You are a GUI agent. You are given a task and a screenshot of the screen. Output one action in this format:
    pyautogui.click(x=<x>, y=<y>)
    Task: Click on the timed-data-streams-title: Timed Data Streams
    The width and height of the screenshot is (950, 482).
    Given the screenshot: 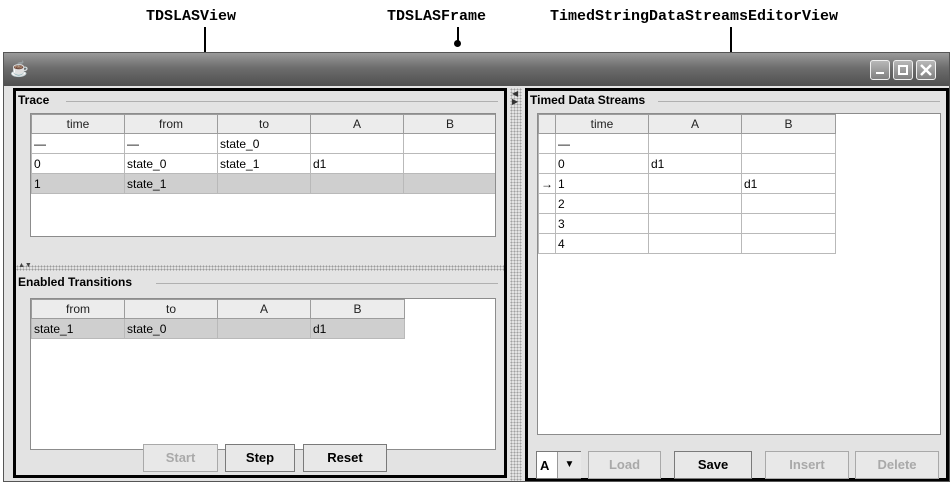 What is the action you would take?
    pyautogui.click(x=589, y=100)
    